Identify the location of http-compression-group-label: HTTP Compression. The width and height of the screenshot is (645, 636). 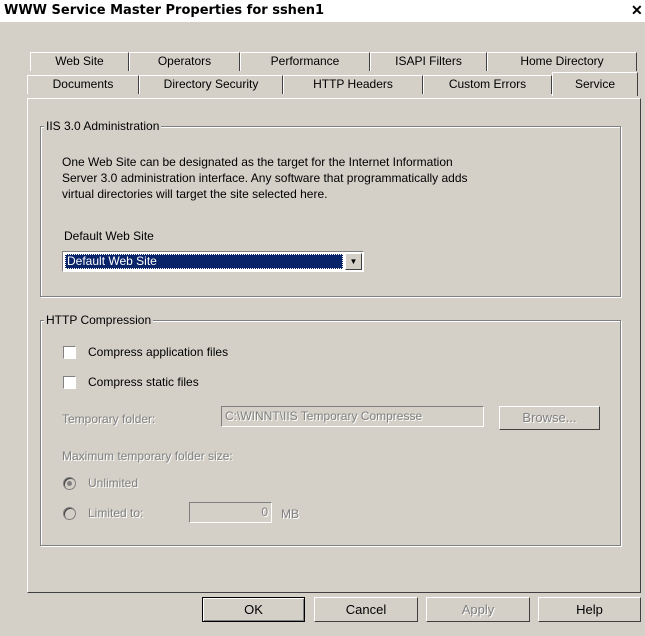
(99, 320).